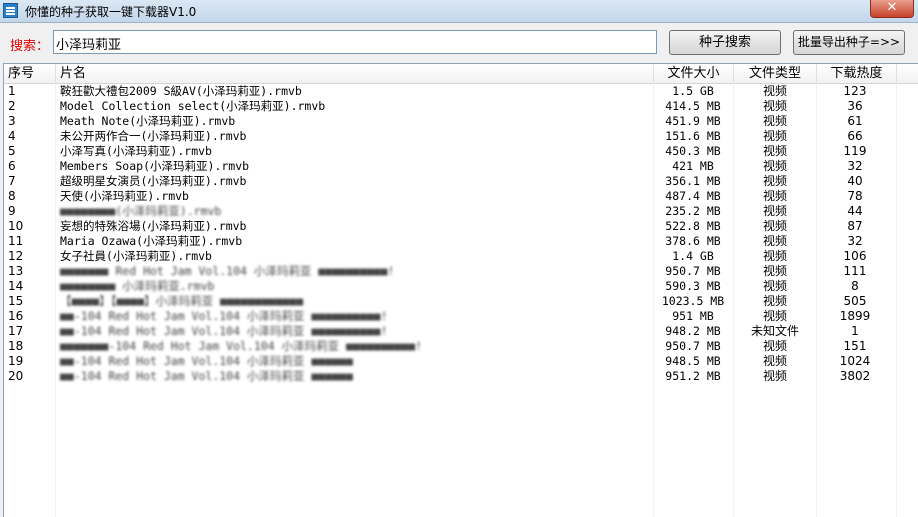 This screenshot has width=918, height=517. Describe the element at coordinates (892, 9) in the screenshot. I see `close-button: ✕` at that location.